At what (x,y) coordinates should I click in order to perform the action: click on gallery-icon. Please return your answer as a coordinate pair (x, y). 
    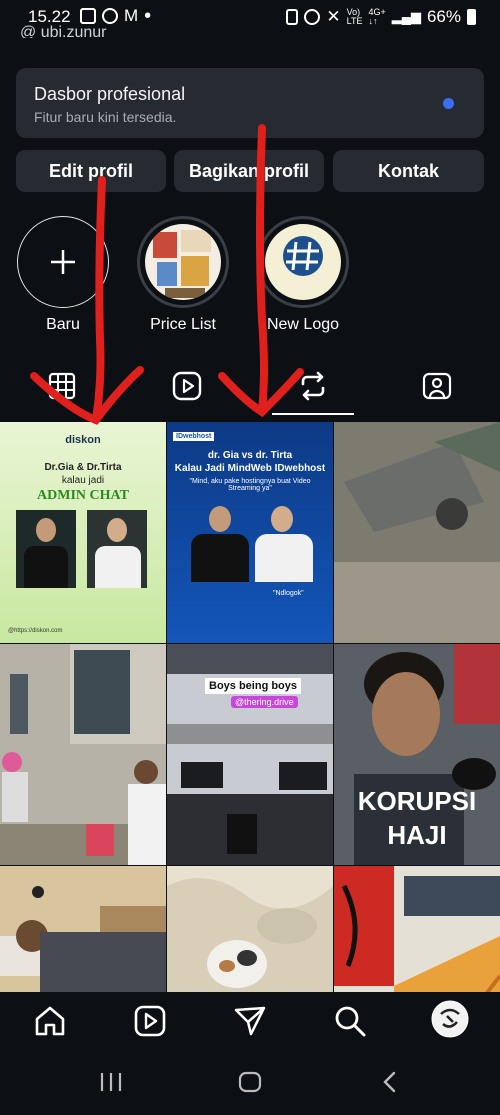
    Looking at the image, I should click on (88, 16).